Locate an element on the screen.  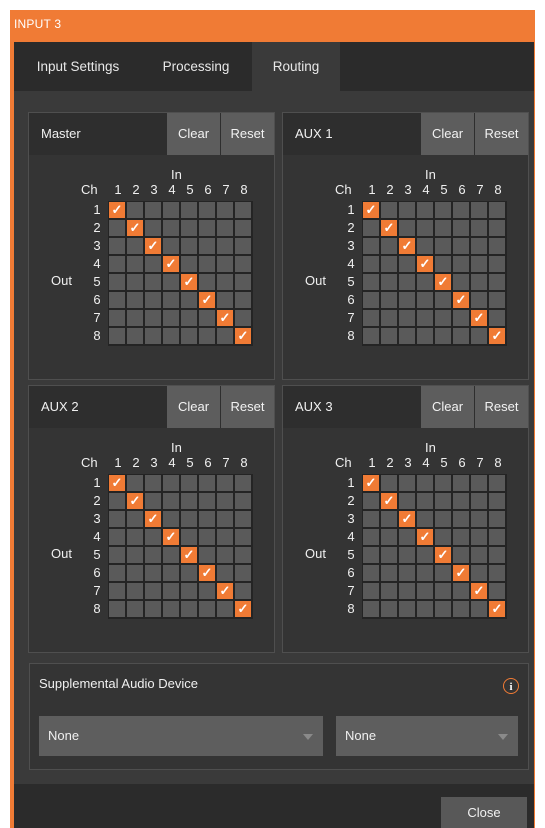
supplemental-device-select-right: None is located at coordinates (427, 736).